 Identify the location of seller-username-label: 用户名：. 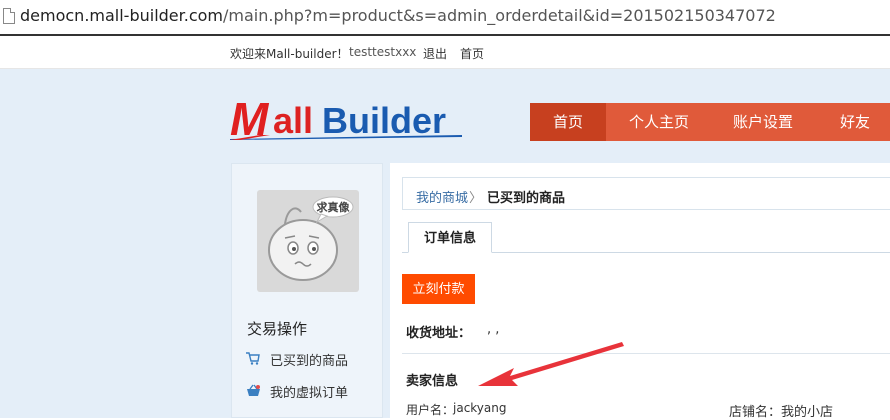
(430, 410).